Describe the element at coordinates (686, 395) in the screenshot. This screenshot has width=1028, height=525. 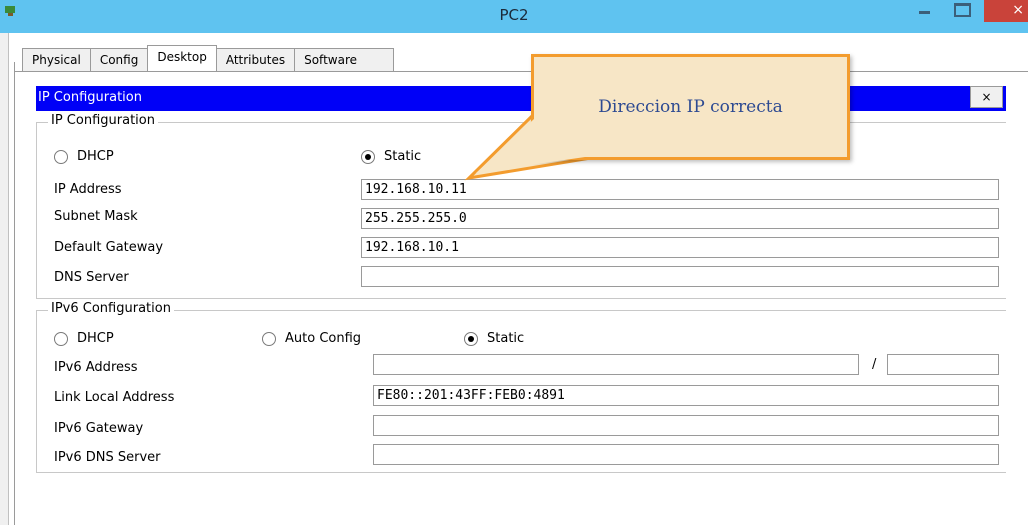
I see `link-local-address-field: FE80::201:43FF:FEB0:4891` at that location.